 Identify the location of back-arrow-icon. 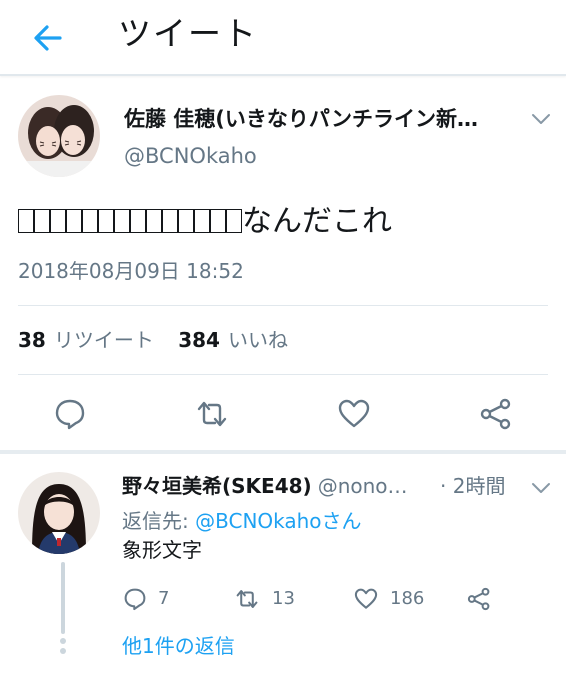
(48, 38).